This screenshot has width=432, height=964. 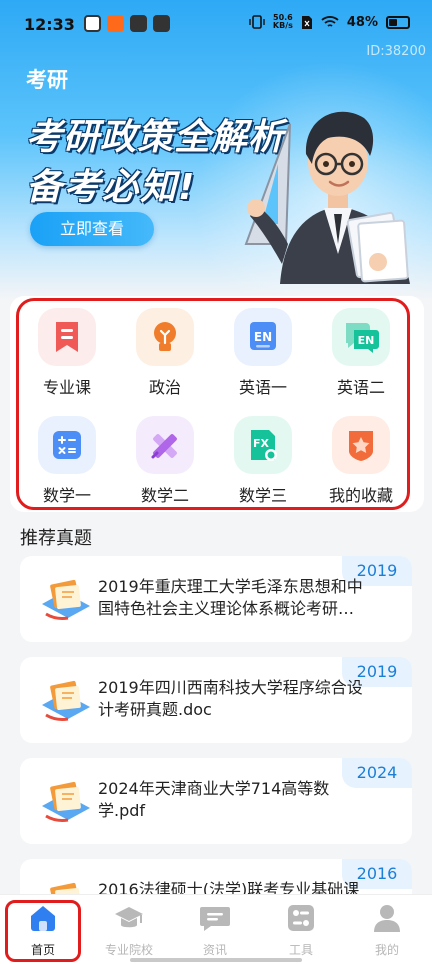 What do you see at coordinates (66, 495) in the screenshot?
I see `category-label: 数学一` at bounding box center [66, 495].